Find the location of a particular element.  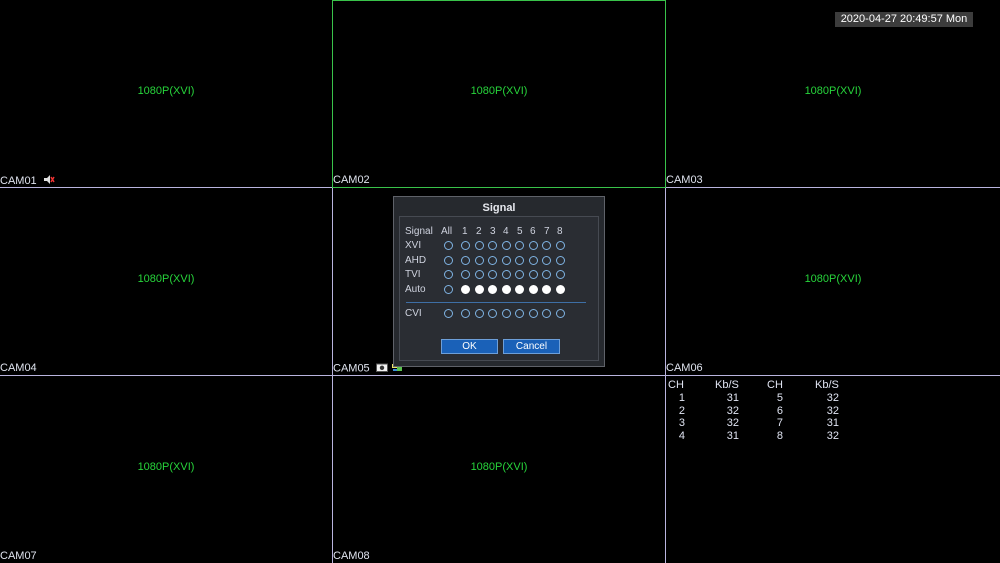

camera-icon is located at coordinates (381, 369).